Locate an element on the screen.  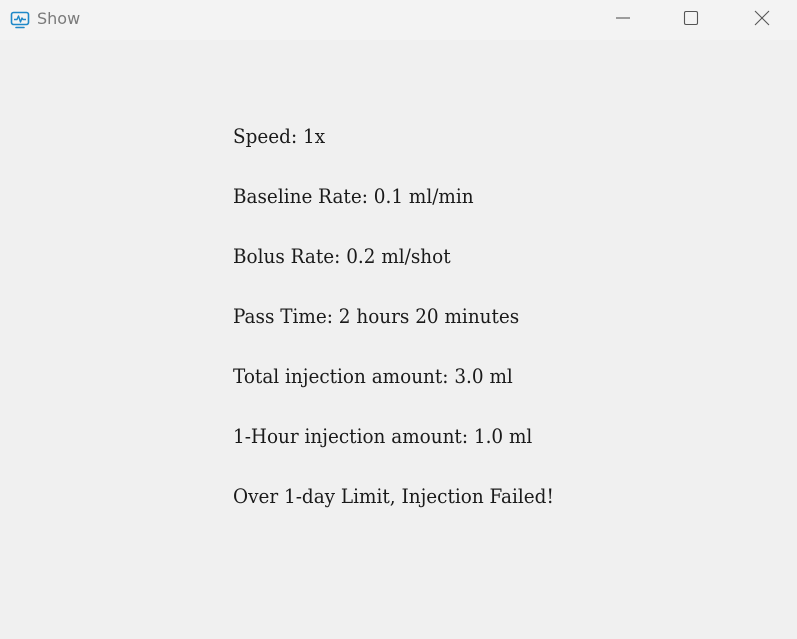
speed-label: Speed: 1x is located at coordinates (279, 136).